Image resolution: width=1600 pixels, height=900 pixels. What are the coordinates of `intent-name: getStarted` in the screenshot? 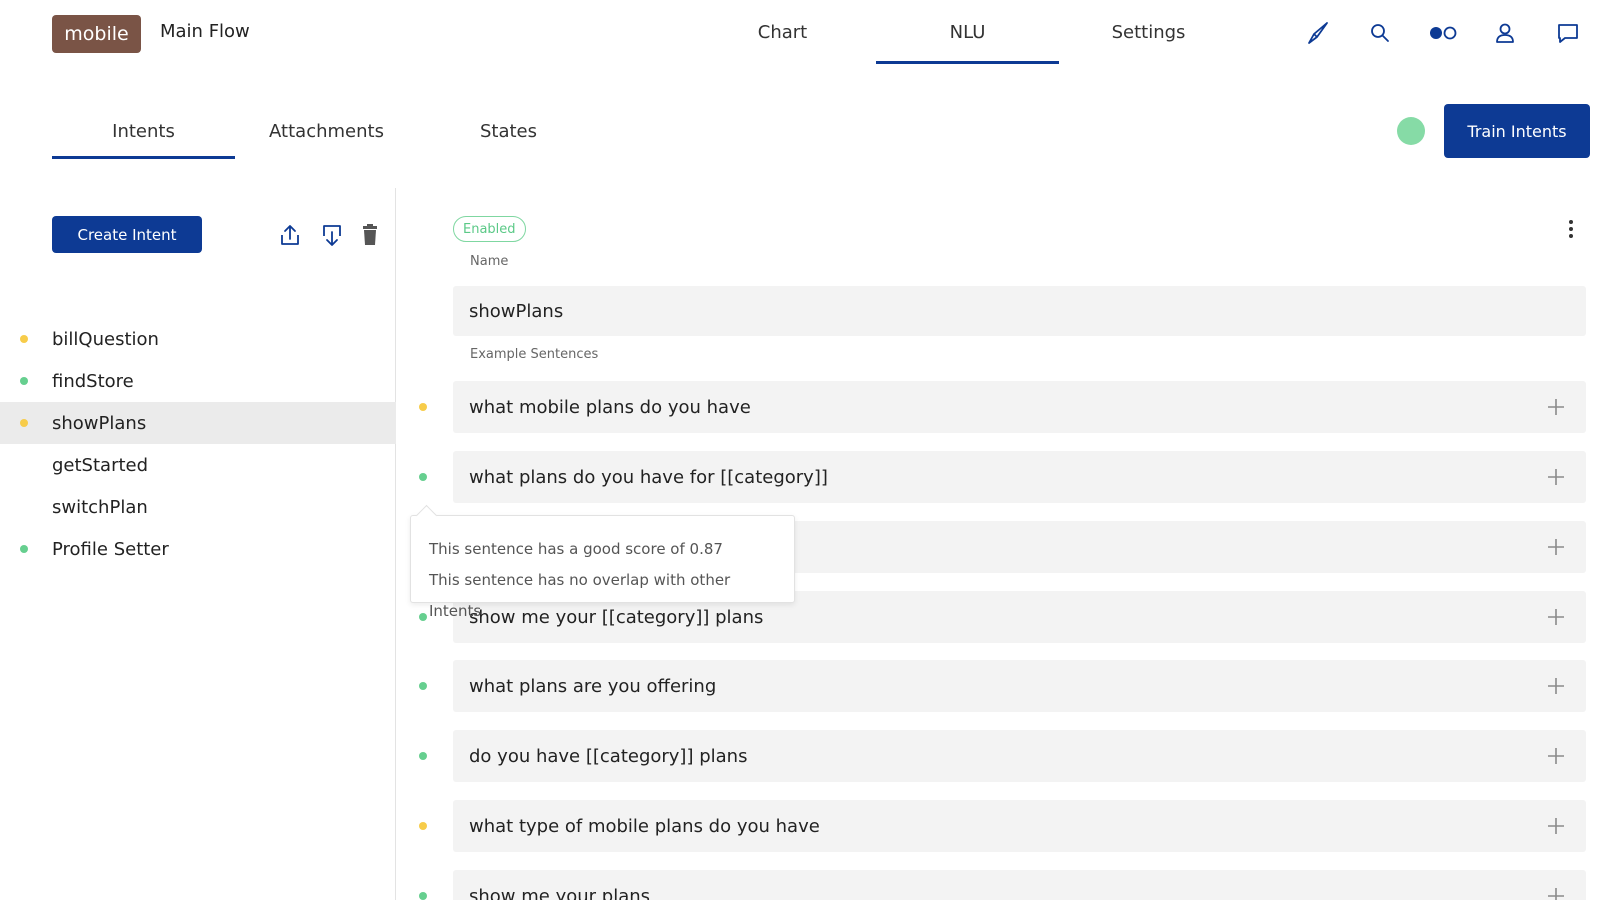 It's located at (100, 465).